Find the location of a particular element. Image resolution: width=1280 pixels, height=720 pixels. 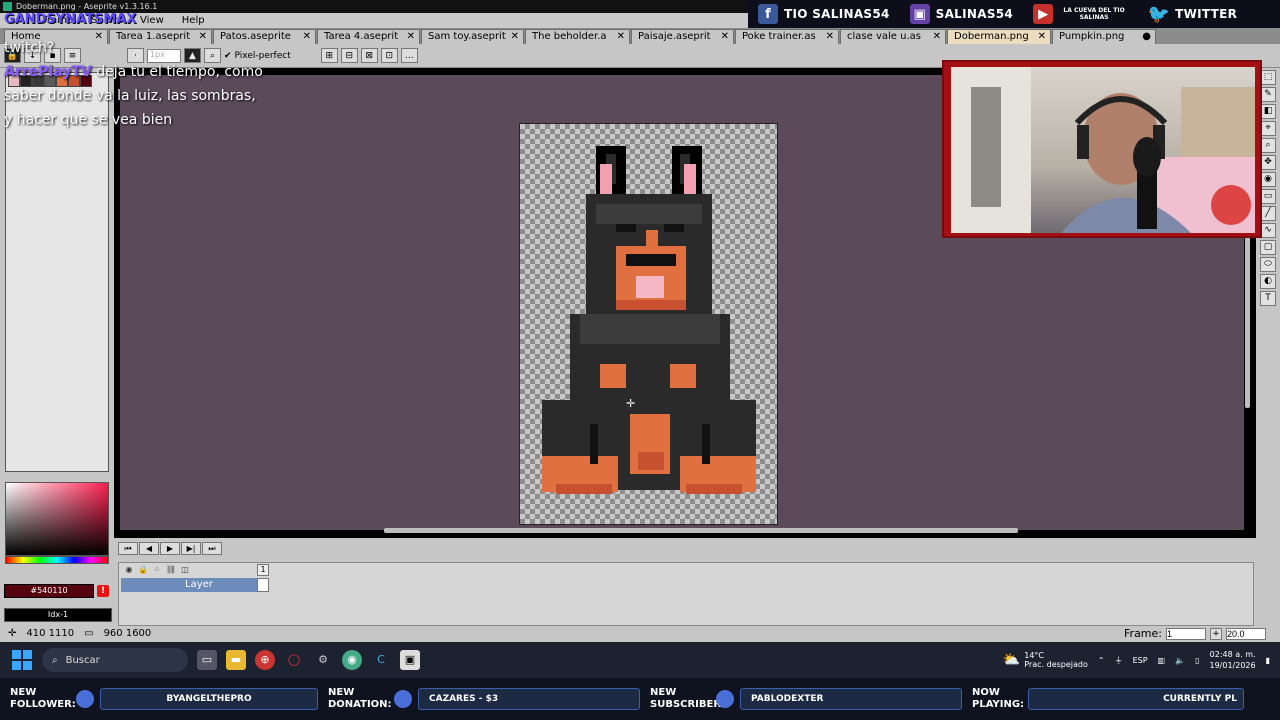

tab-document: Tarea 4.aseprit ✕ is located at coordinates (368, 36).